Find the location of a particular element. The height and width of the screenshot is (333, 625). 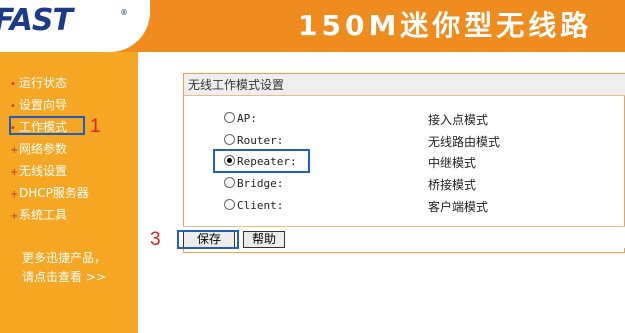

sidebar-item-tools: +系统工具 is located at coordinates (38, 214).